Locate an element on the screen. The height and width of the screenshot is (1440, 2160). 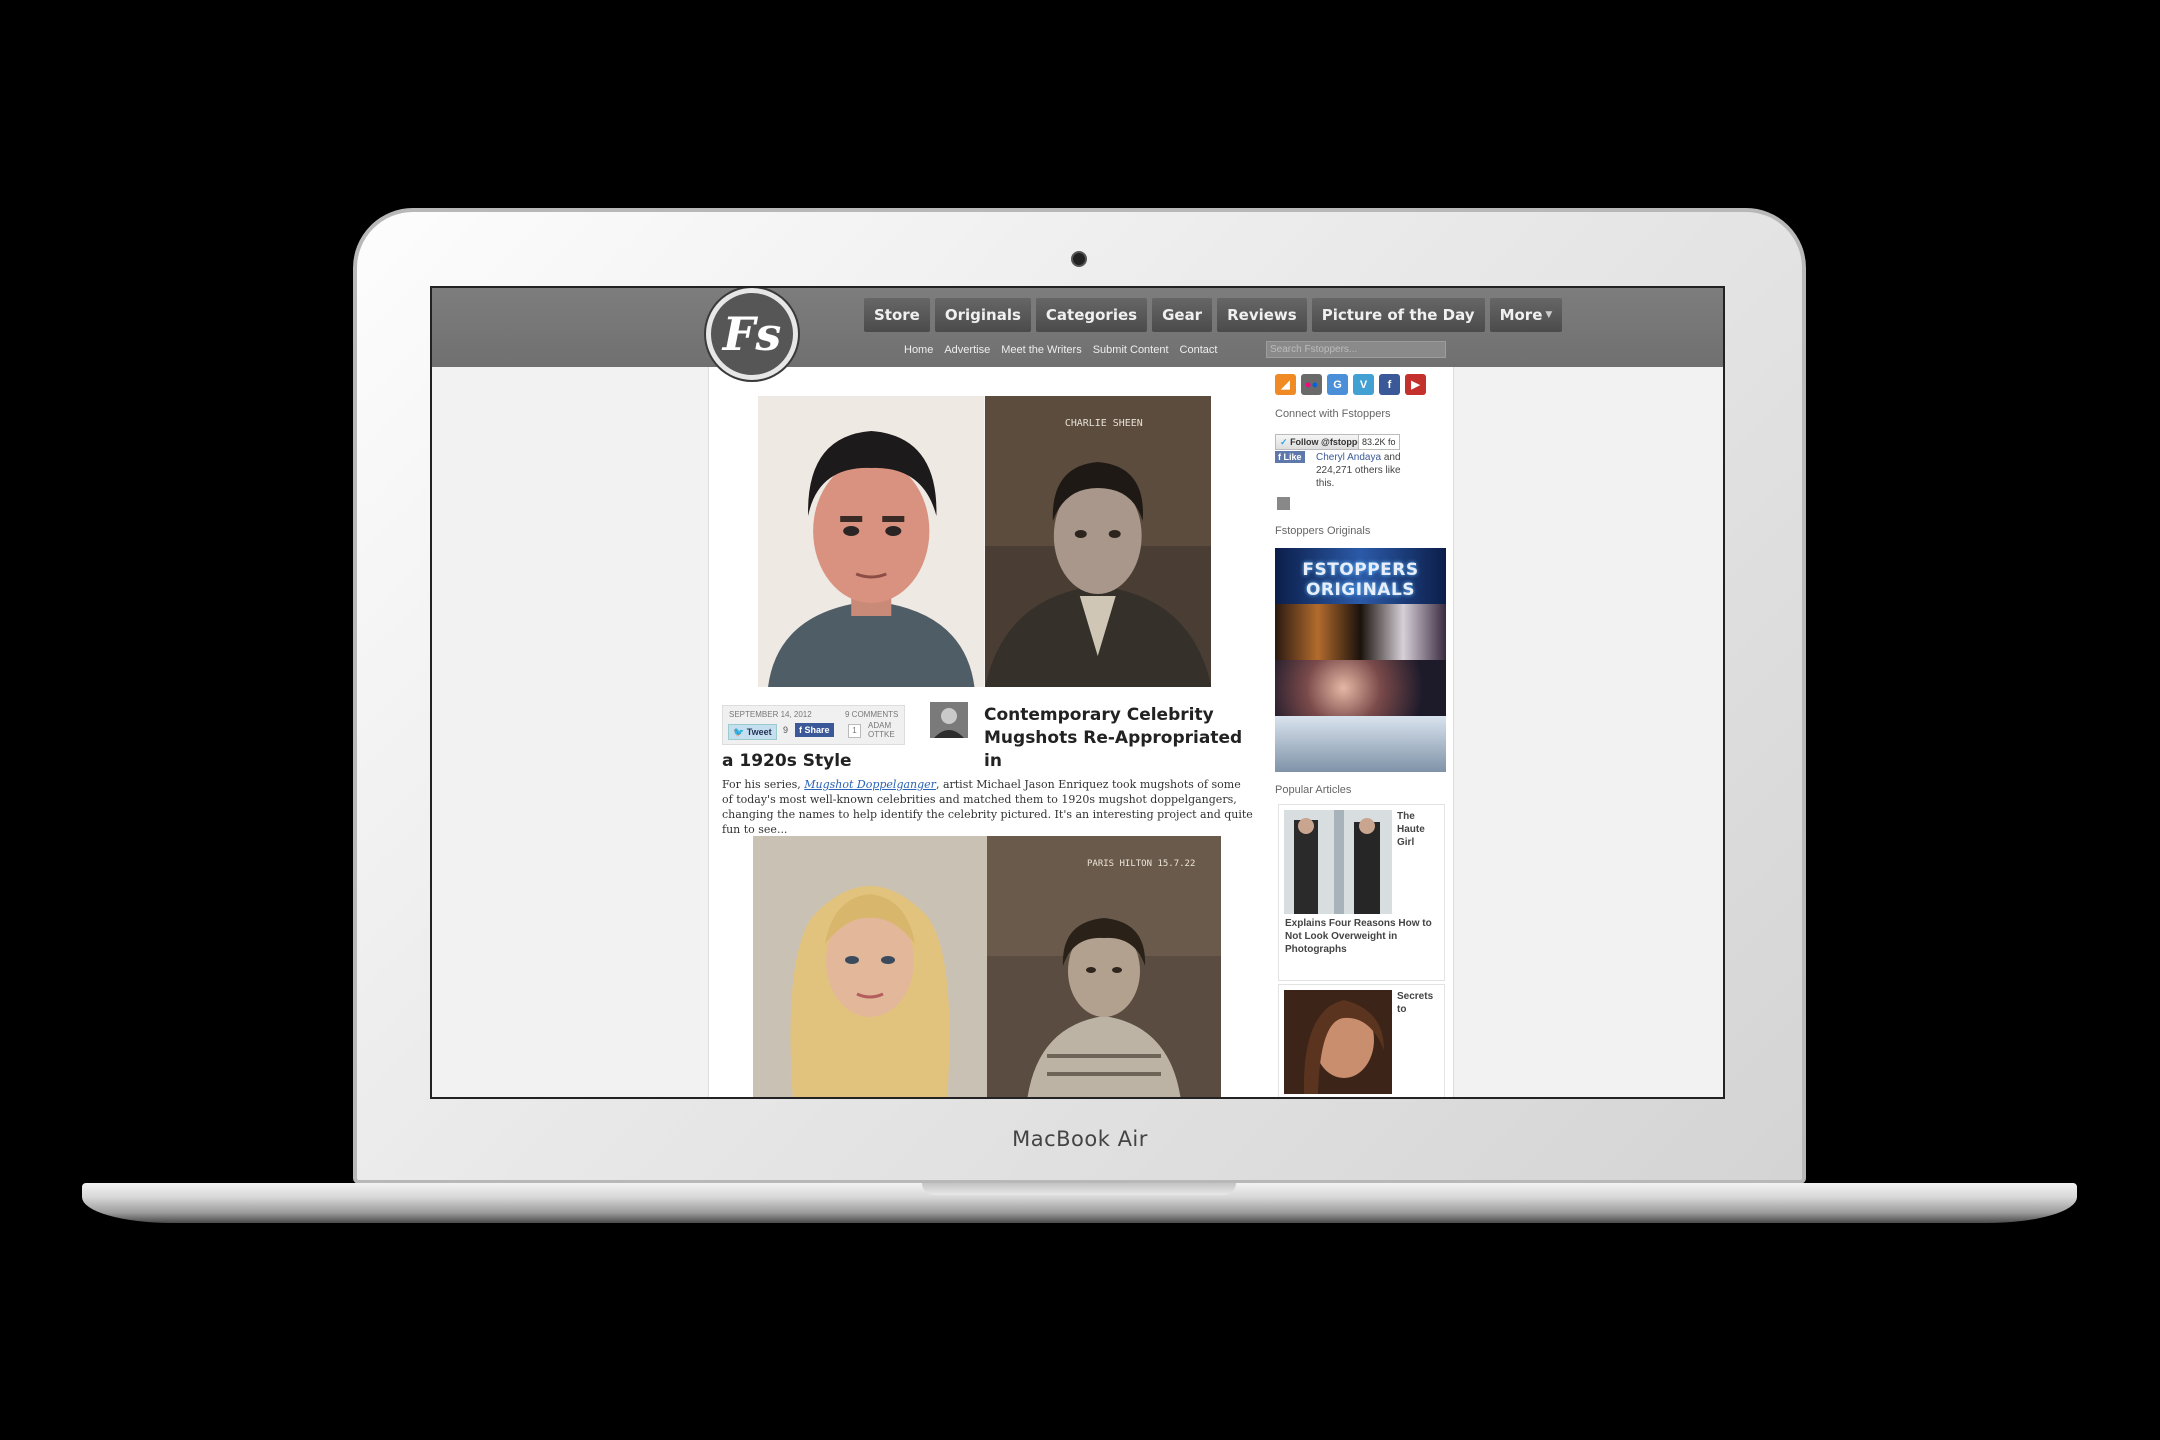
originals-banner: FSTOPPERS ORIGINALS is located at coordinates (1360, 660).